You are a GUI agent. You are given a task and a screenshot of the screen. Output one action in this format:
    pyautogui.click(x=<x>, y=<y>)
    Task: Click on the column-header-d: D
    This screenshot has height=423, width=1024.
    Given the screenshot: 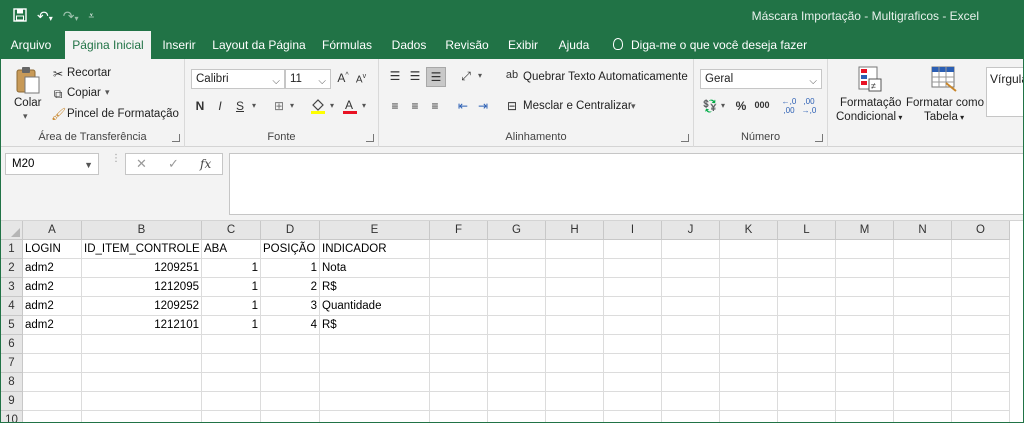 What is the action you would take?
    pyautogui.click(x=290, y=230)
    